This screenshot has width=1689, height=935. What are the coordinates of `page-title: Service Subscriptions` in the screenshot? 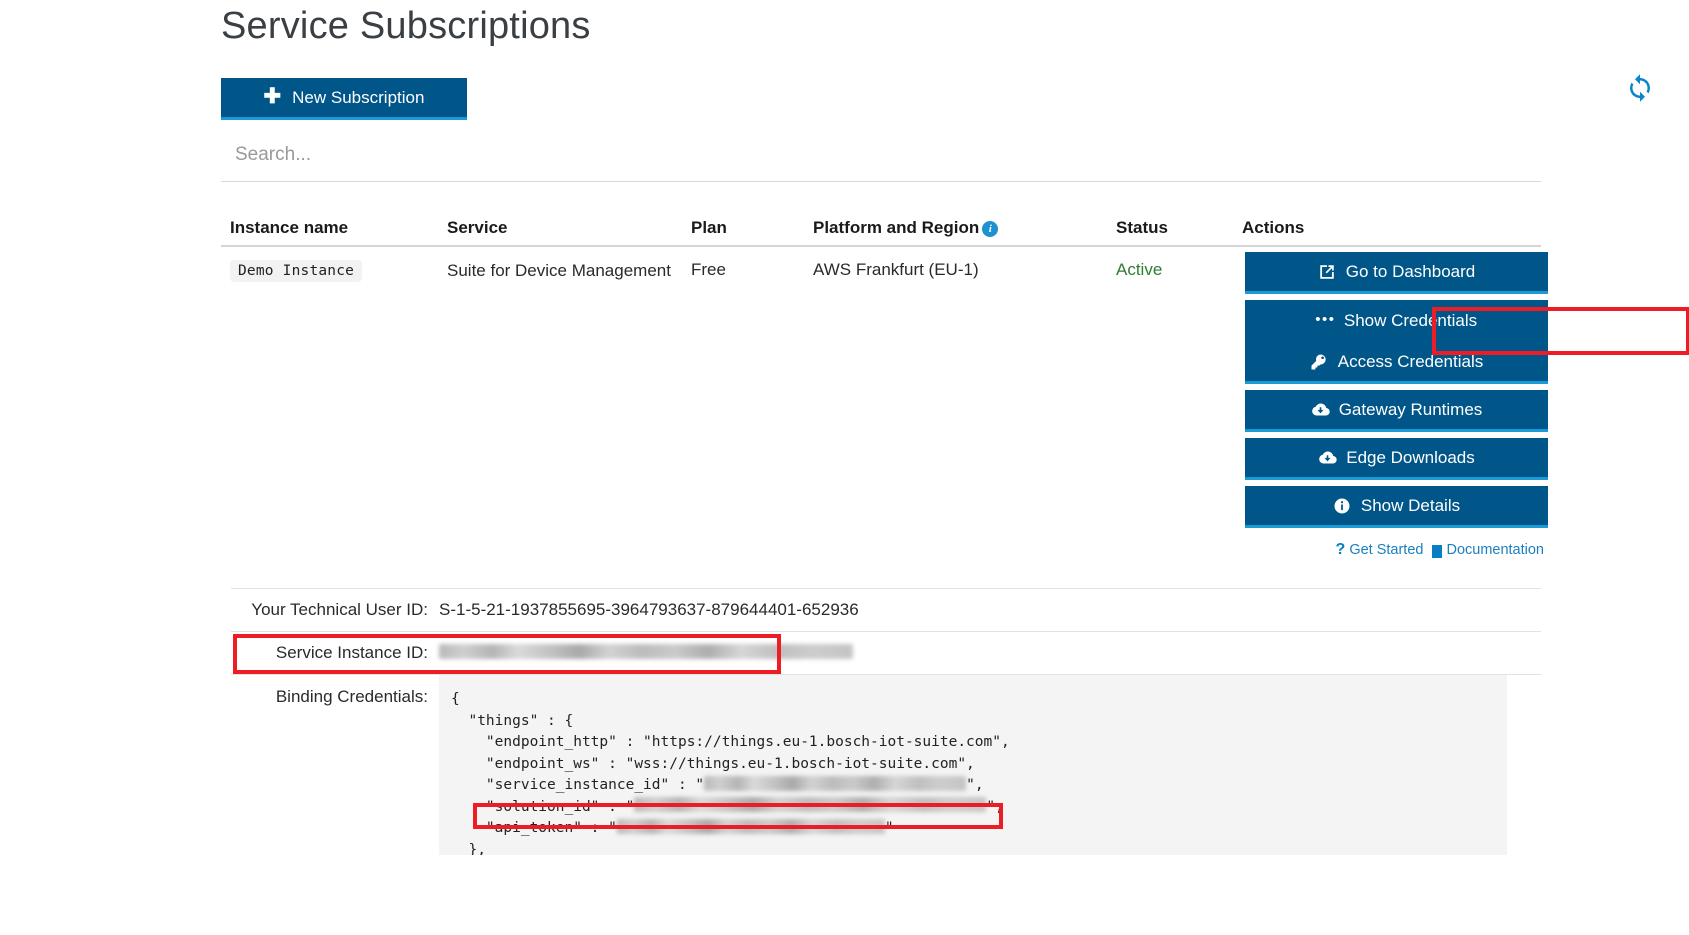 It's located at (406, 26).